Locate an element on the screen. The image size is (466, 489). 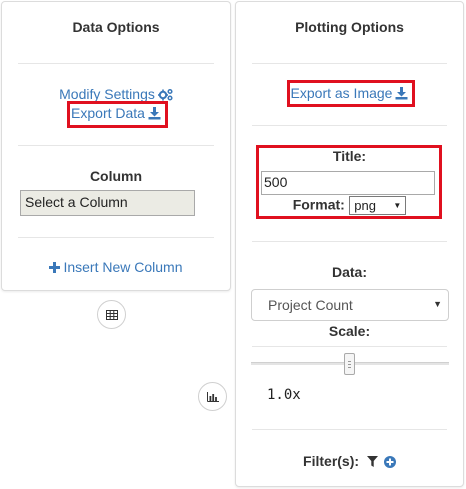
data-options-title: Data Options is located at coordinates (116, 27).